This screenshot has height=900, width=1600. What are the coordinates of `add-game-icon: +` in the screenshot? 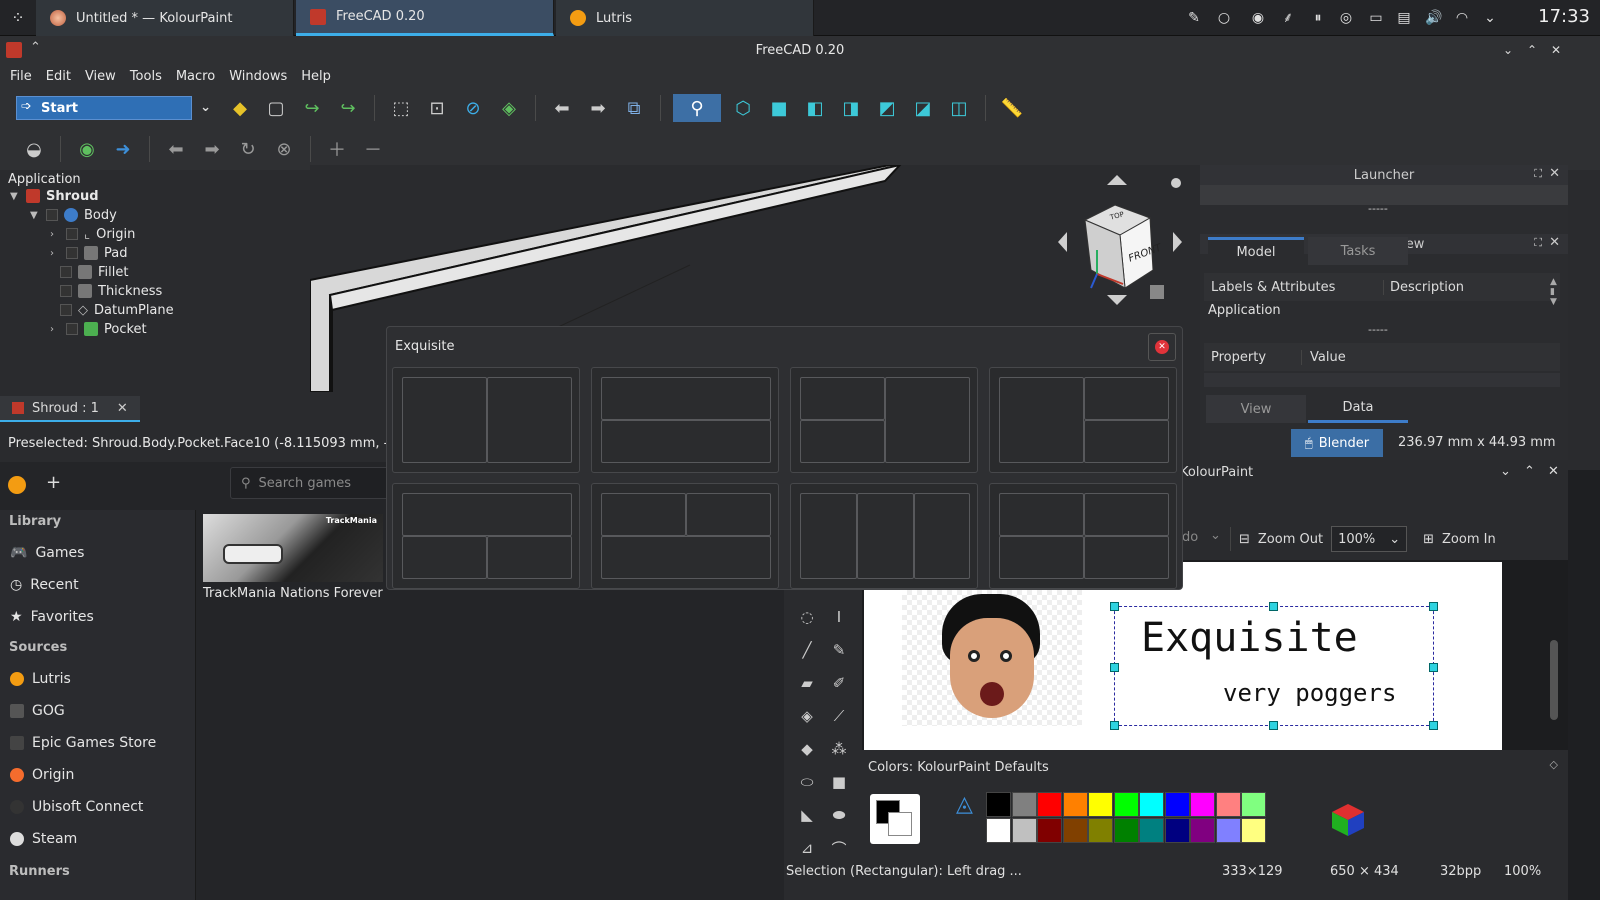 It's located at (53, 482).